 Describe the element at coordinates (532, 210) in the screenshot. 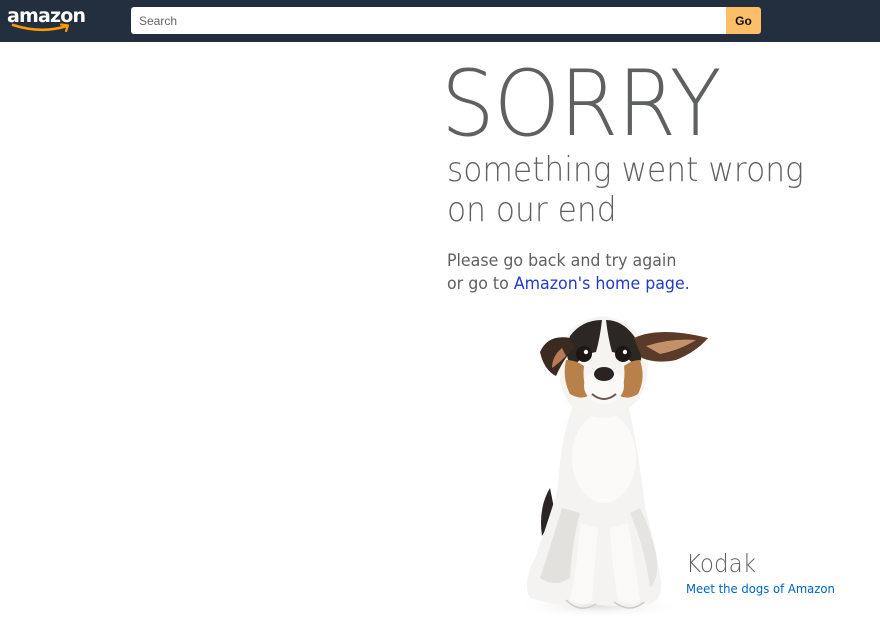

I see `subtitle-line: on our end` at that location.